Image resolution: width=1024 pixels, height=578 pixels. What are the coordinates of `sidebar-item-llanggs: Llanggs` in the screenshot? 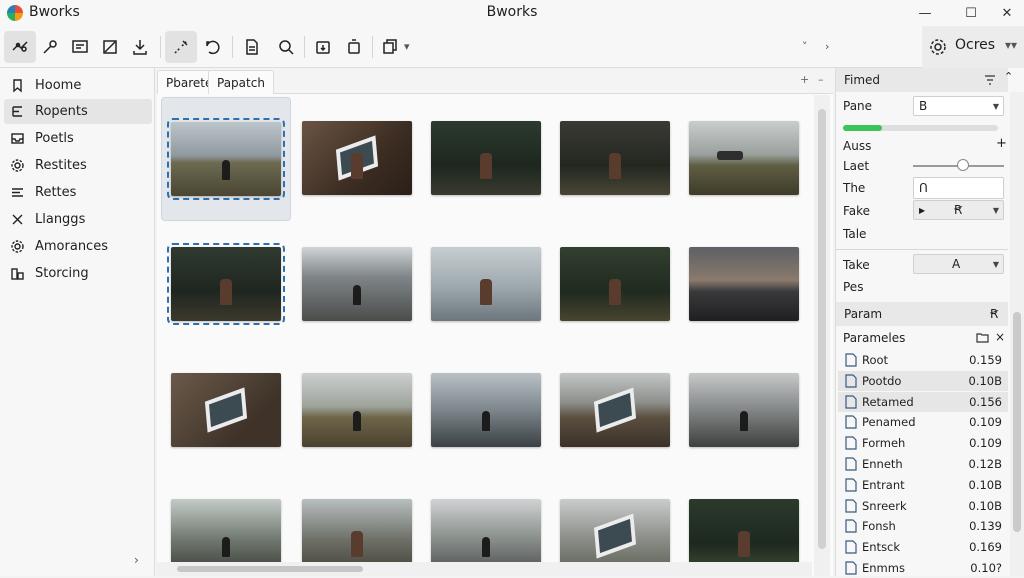 It's located at (78, 219).